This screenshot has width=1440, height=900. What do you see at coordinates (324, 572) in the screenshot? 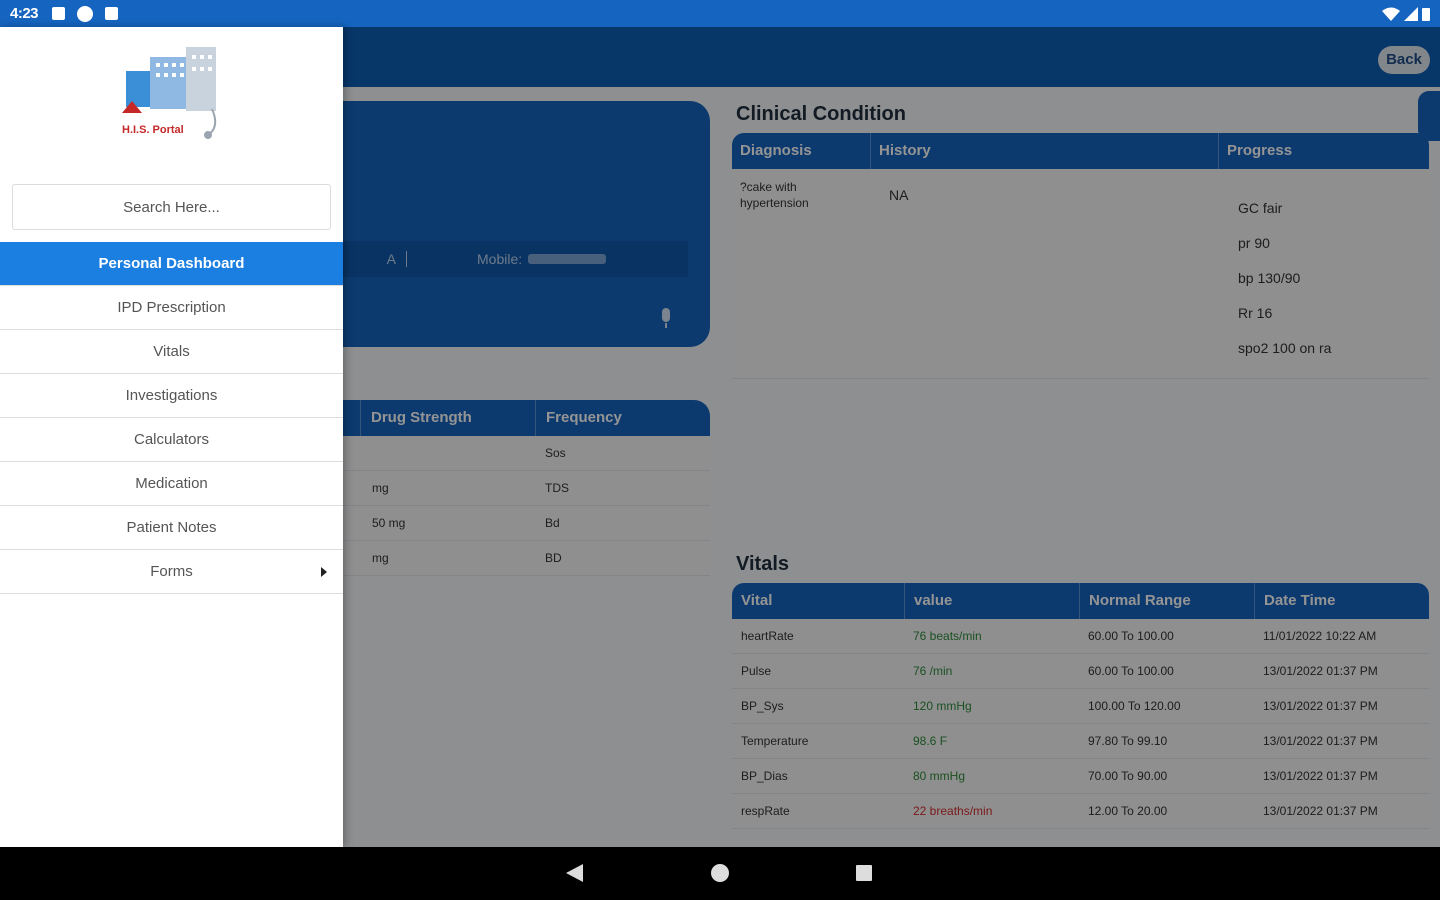
I see `chevron-right-icon` at bounding box center [324, 572].